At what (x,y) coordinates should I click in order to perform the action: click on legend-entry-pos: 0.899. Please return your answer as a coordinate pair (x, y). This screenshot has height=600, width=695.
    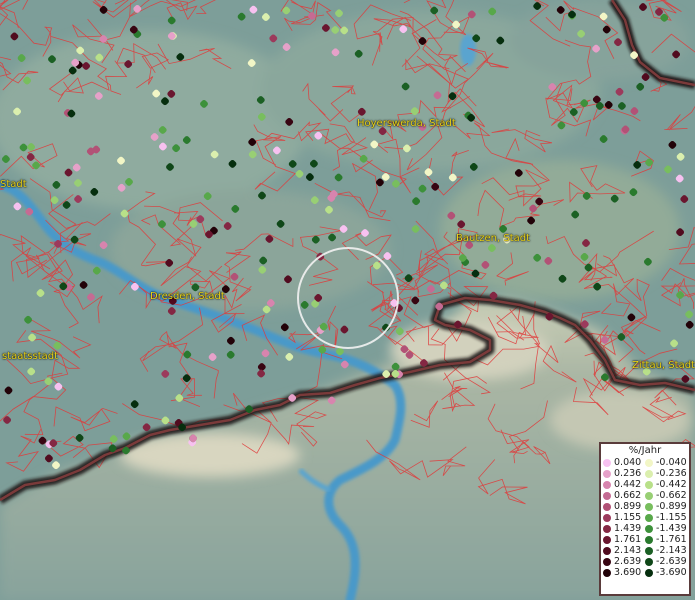
    Looking at the image, I should click on (624, 506).